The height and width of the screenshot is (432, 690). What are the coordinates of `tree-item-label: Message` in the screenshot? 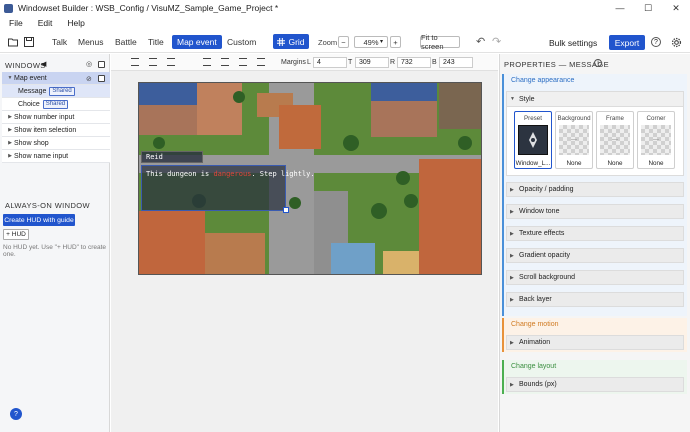 It's located at (32, 91).